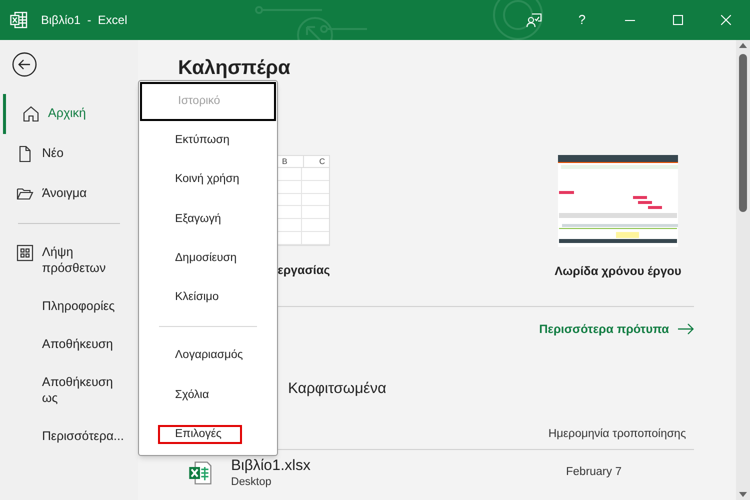  What do you see at coordinates (192, 395) in the screenshot?
I see `menu-item-label: Σχόλια` at bounding box center [192, 395].